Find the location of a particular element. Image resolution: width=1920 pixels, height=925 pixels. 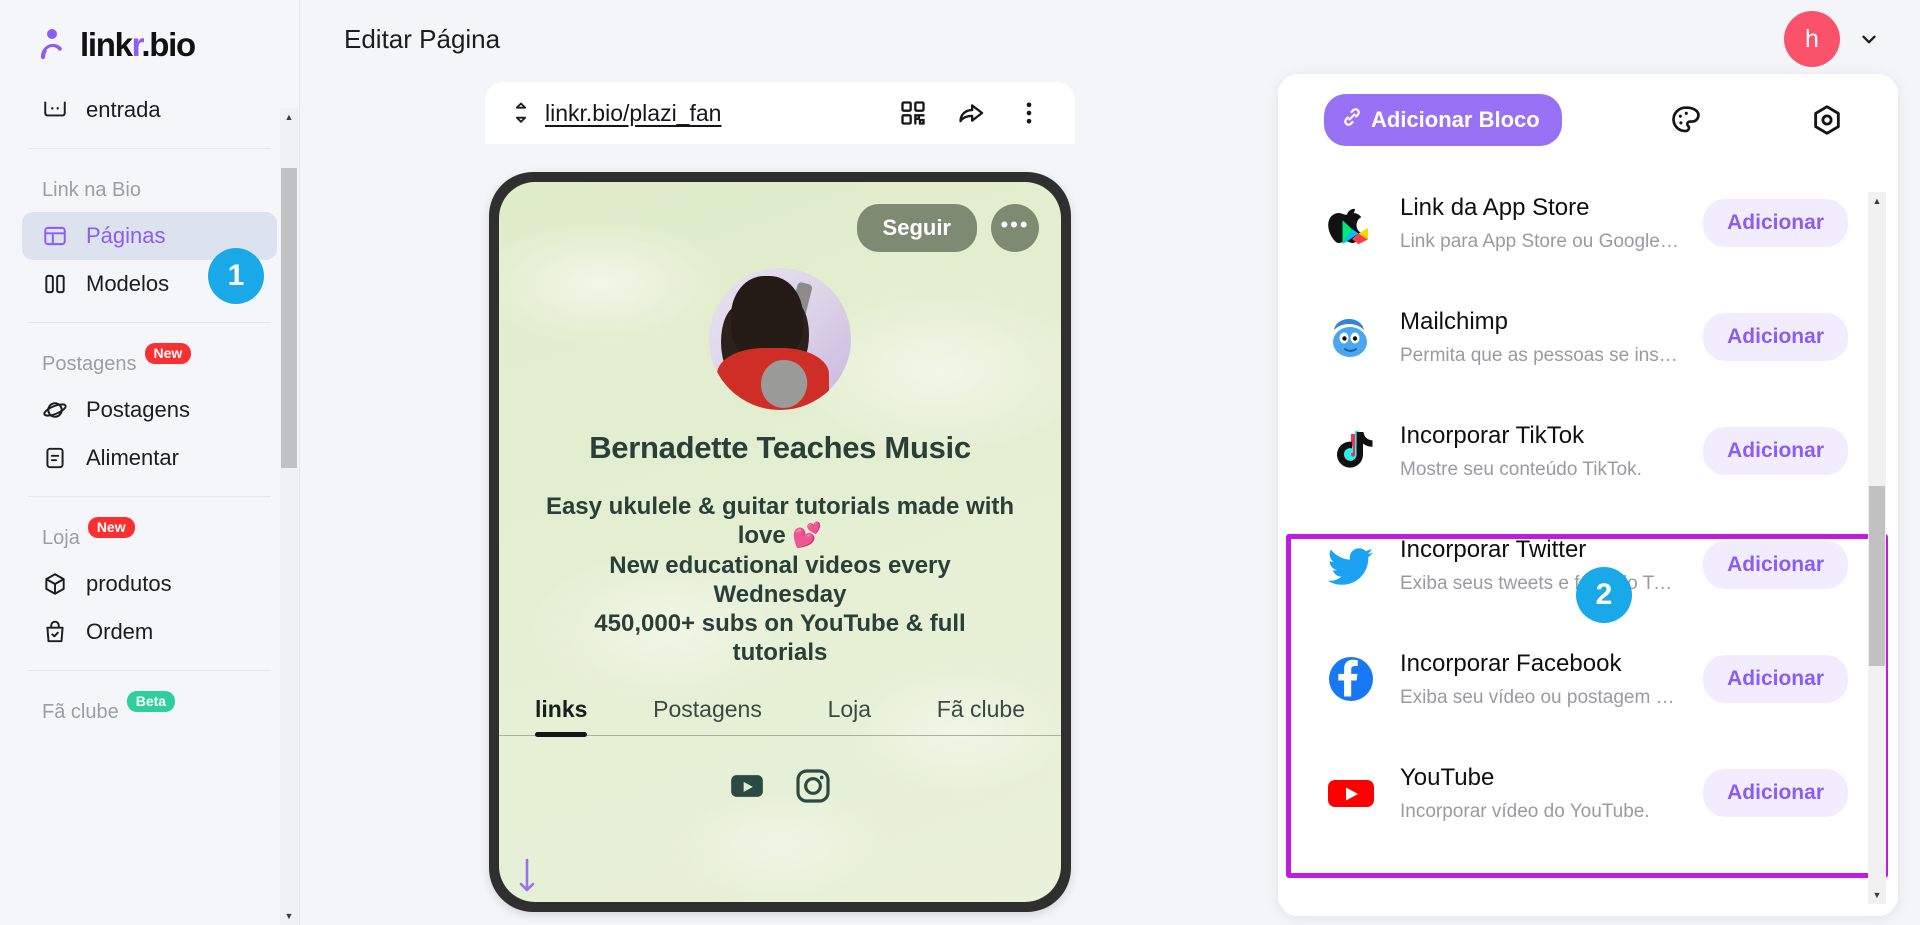

sidebar-item-produtos: produtos is located at coordinates (149, 584).